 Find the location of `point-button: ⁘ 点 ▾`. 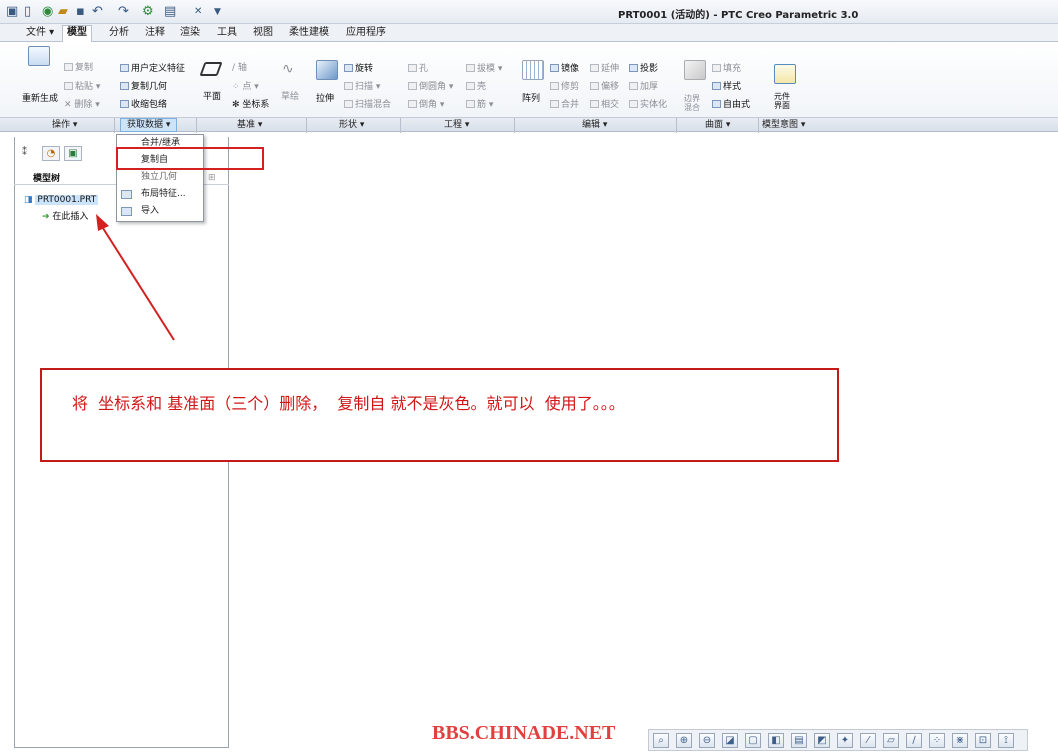

point-button: ⁘ 点 ▾ is located at coordinates (245, 87).